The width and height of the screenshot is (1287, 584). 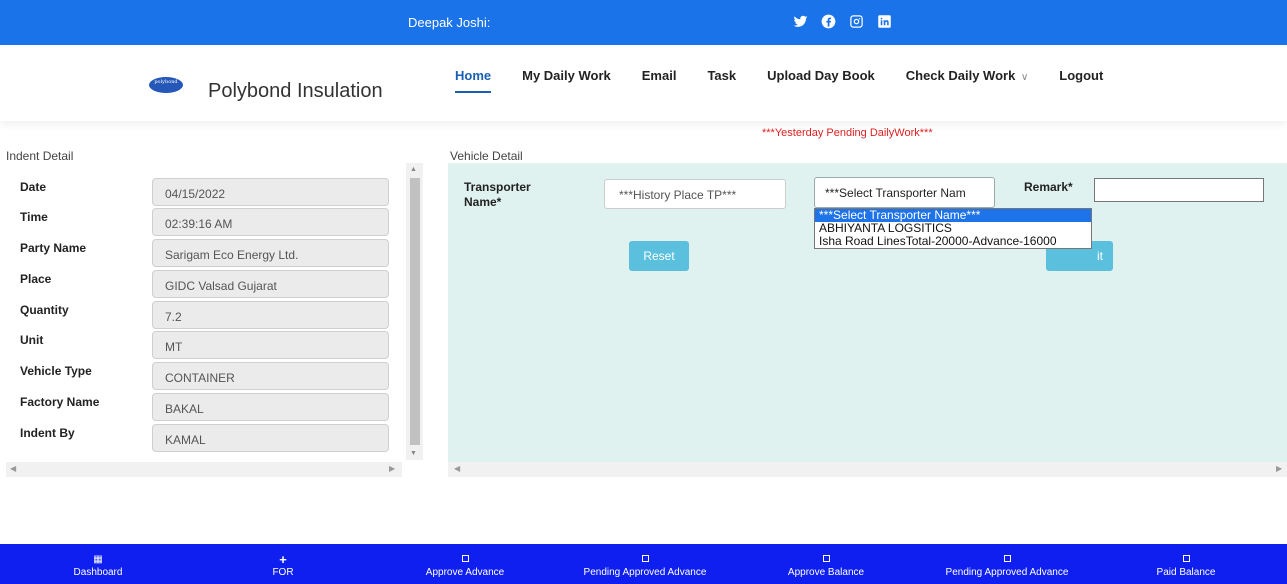 What do you see at coordinates (821, 80) in the screenshot?
I see `nav-upload-day-book: Upload Day Book` at bounding box center [821, 80].